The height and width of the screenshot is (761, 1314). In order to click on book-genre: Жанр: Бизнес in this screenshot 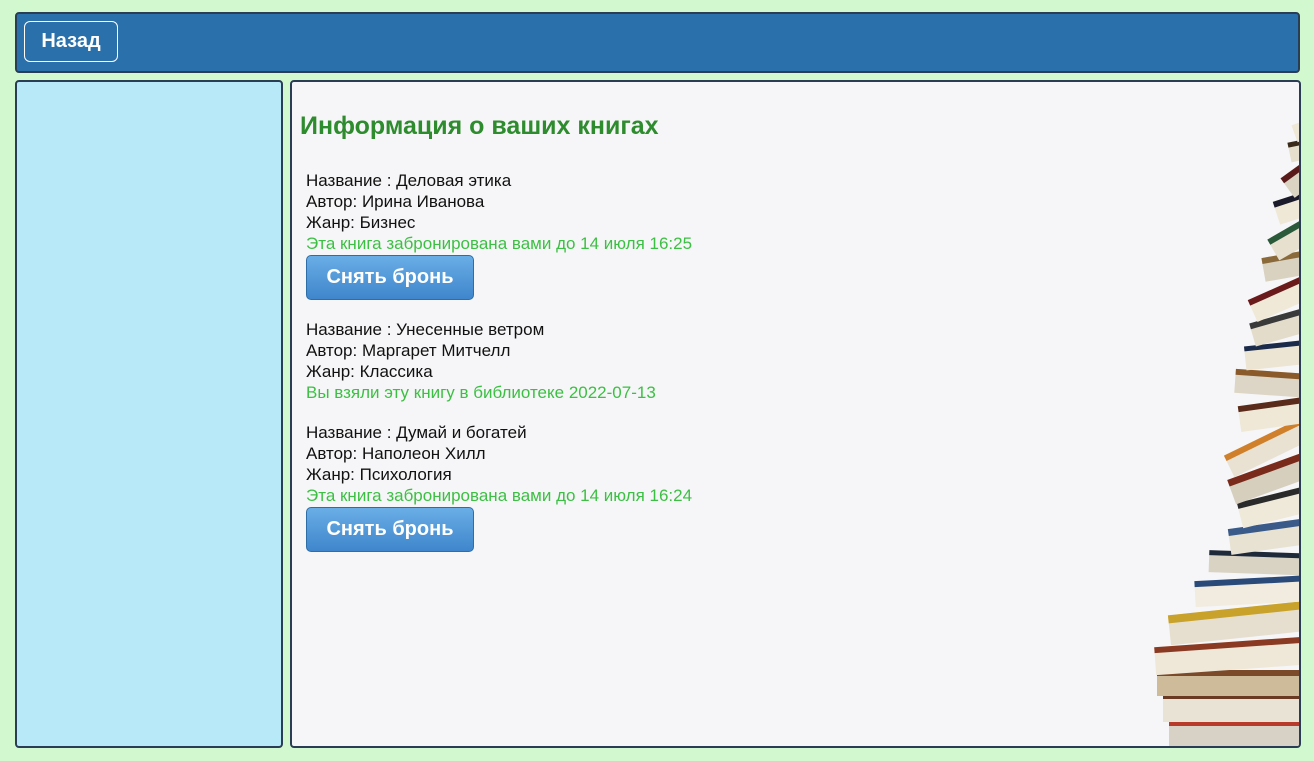, I will do `click(361, 222)`.